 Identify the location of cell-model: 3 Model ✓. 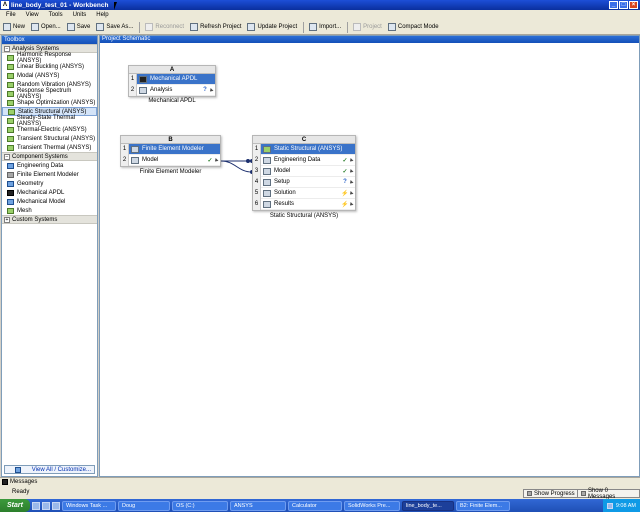
(304, 171).